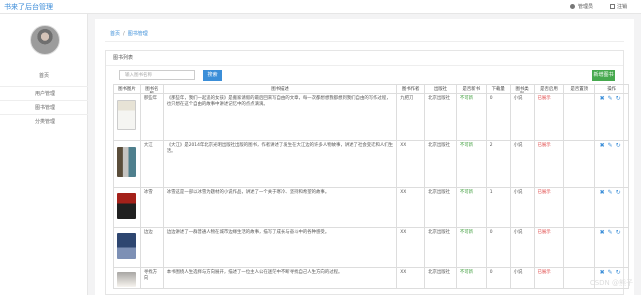  Describe the element at coordinates (115, 34) in the screenshot. I see `breadcrumb-home: 首页` at that location.